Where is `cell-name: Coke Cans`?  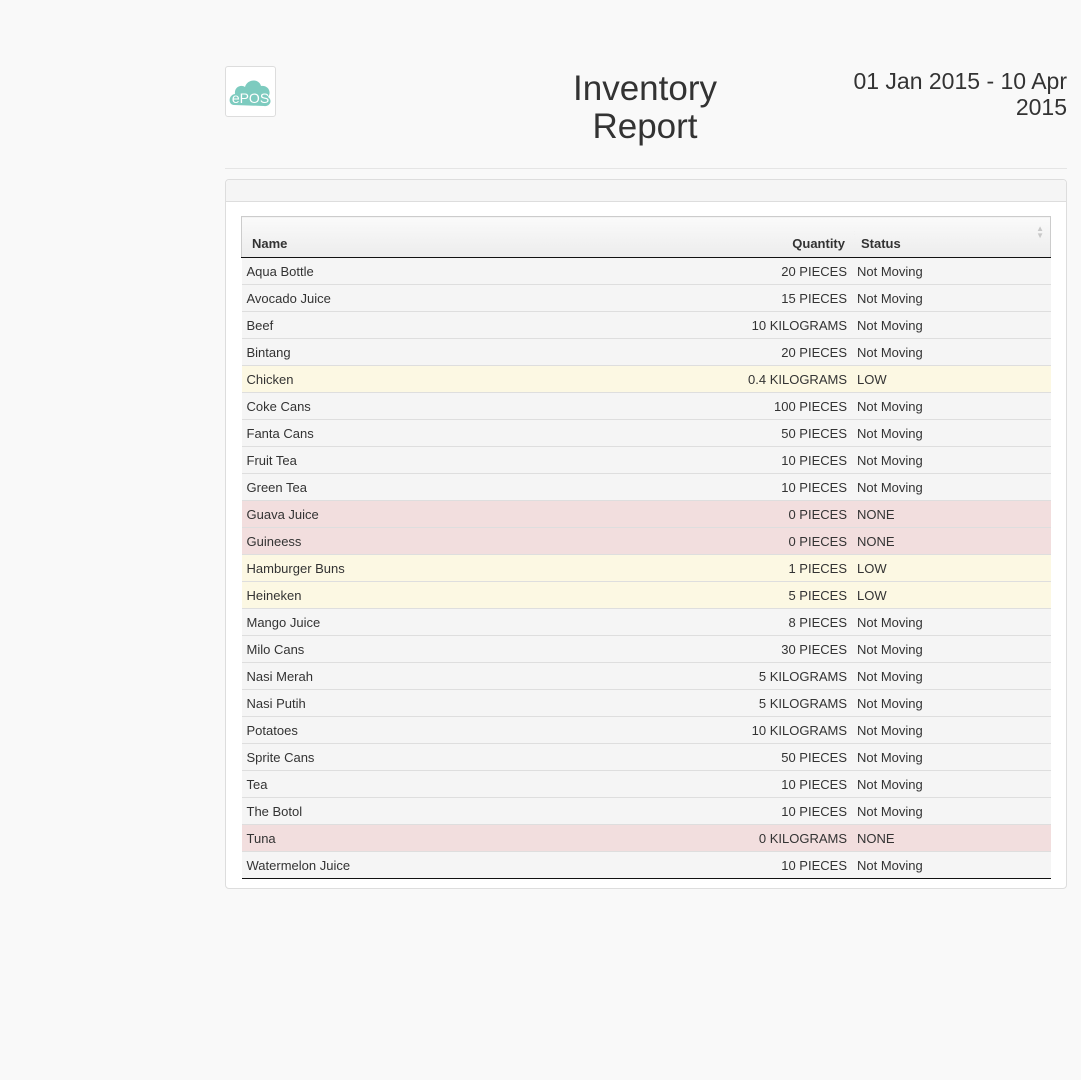 cell-name: Coke Cans is located at coordinates (391, 406).